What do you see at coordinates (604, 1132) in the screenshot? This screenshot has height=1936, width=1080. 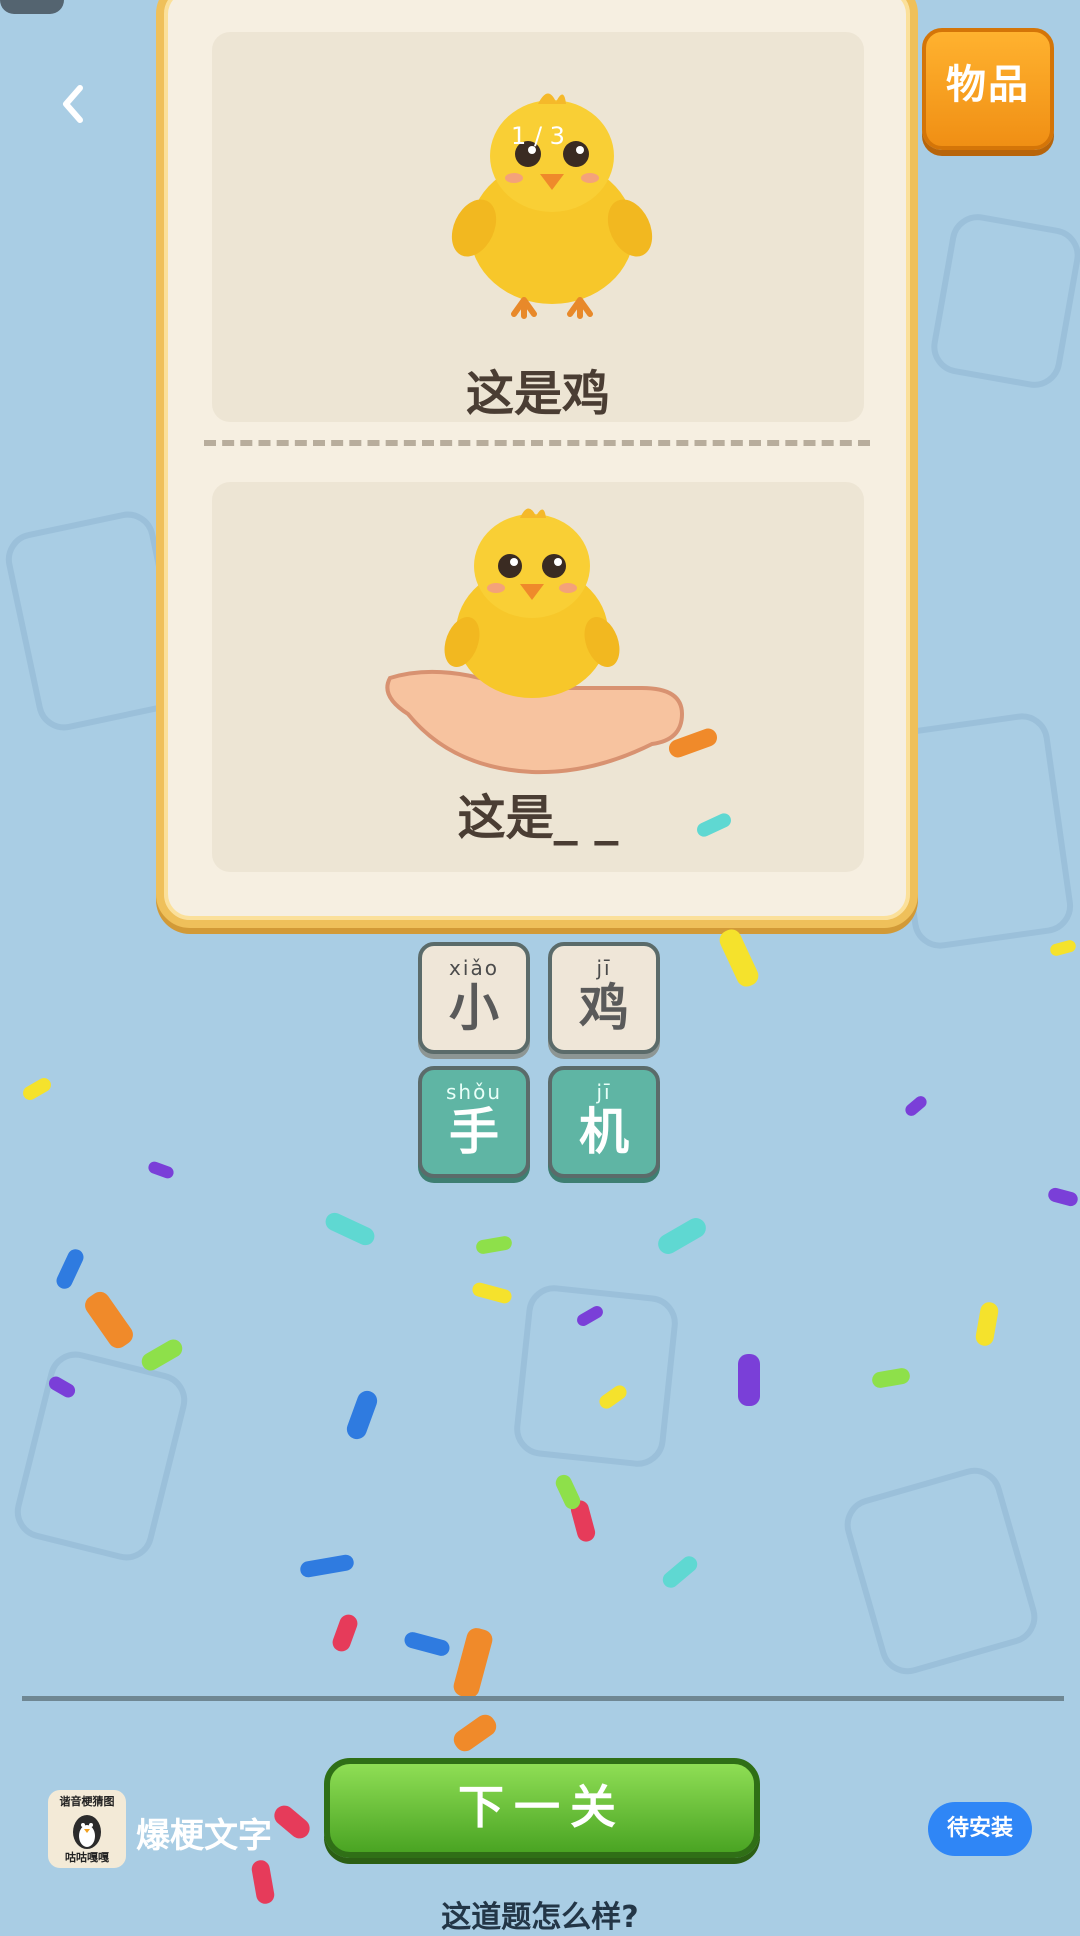 I see `tile-character: 机` at bounding box center [604, 1132].